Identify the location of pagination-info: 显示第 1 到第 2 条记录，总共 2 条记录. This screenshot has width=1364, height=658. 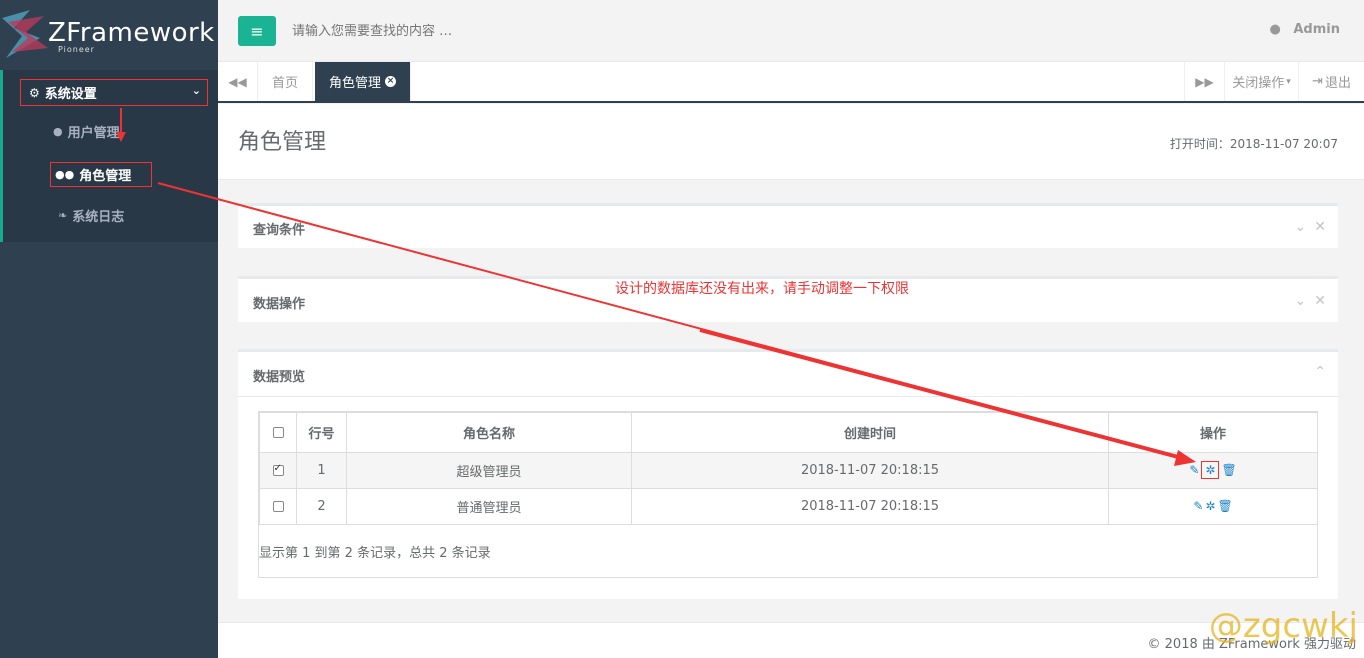
(375, 553).